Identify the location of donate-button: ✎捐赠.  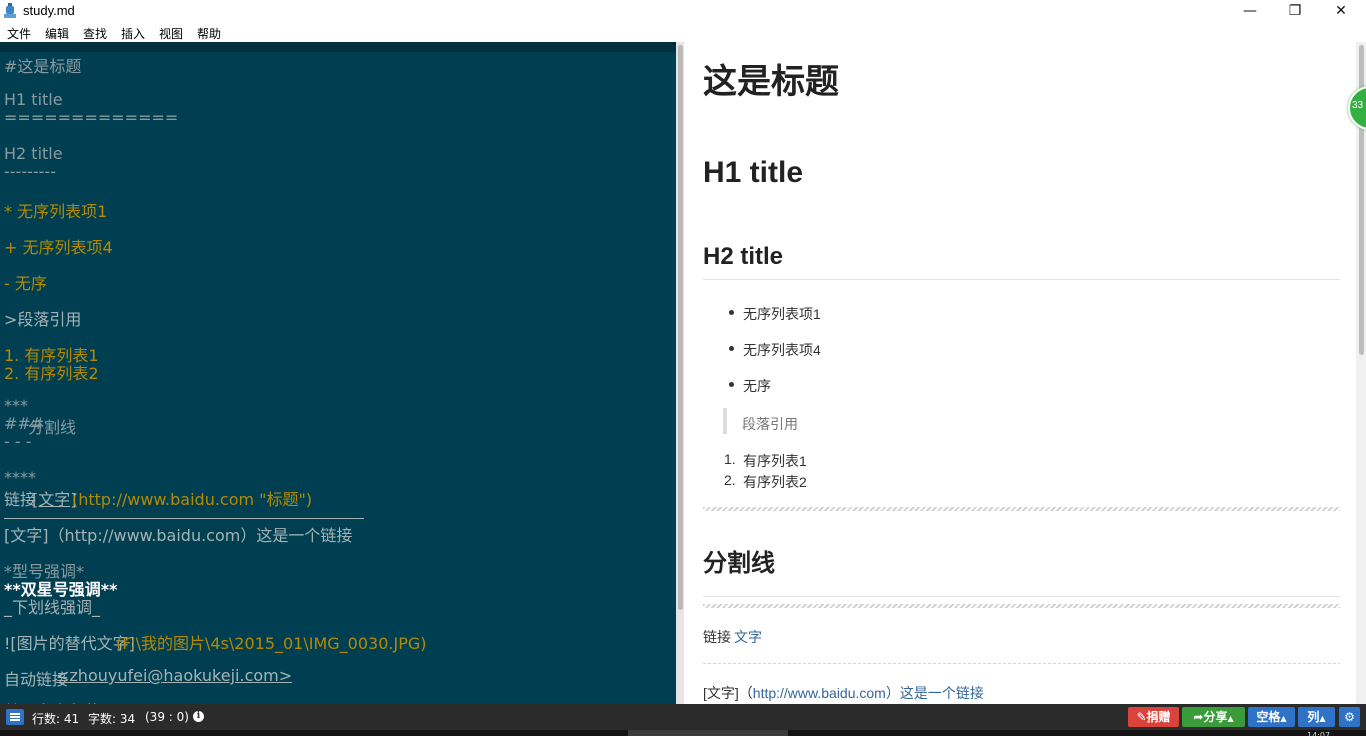
(1153, 717).